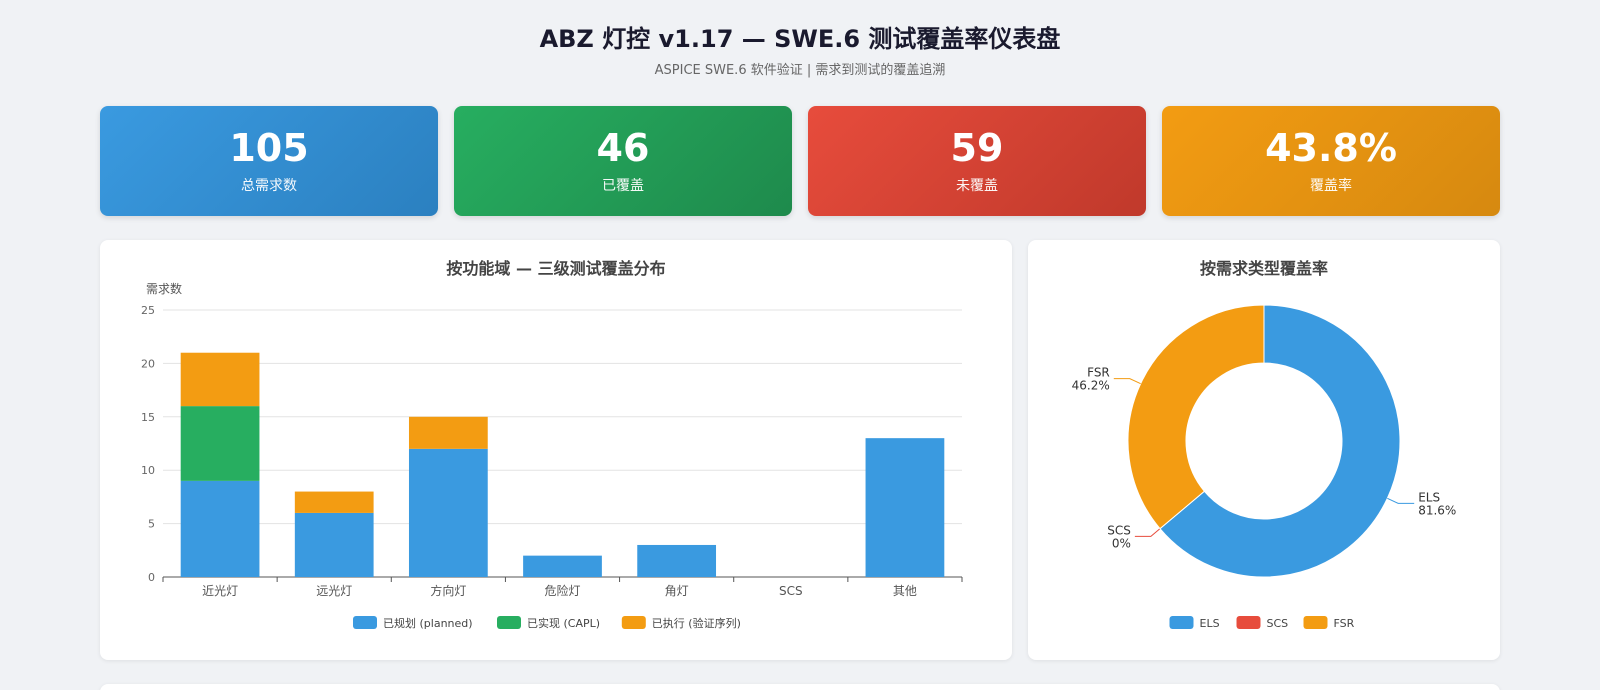  I want to click on stat-label-uncovered: 未覆盖, so click(977, 186).